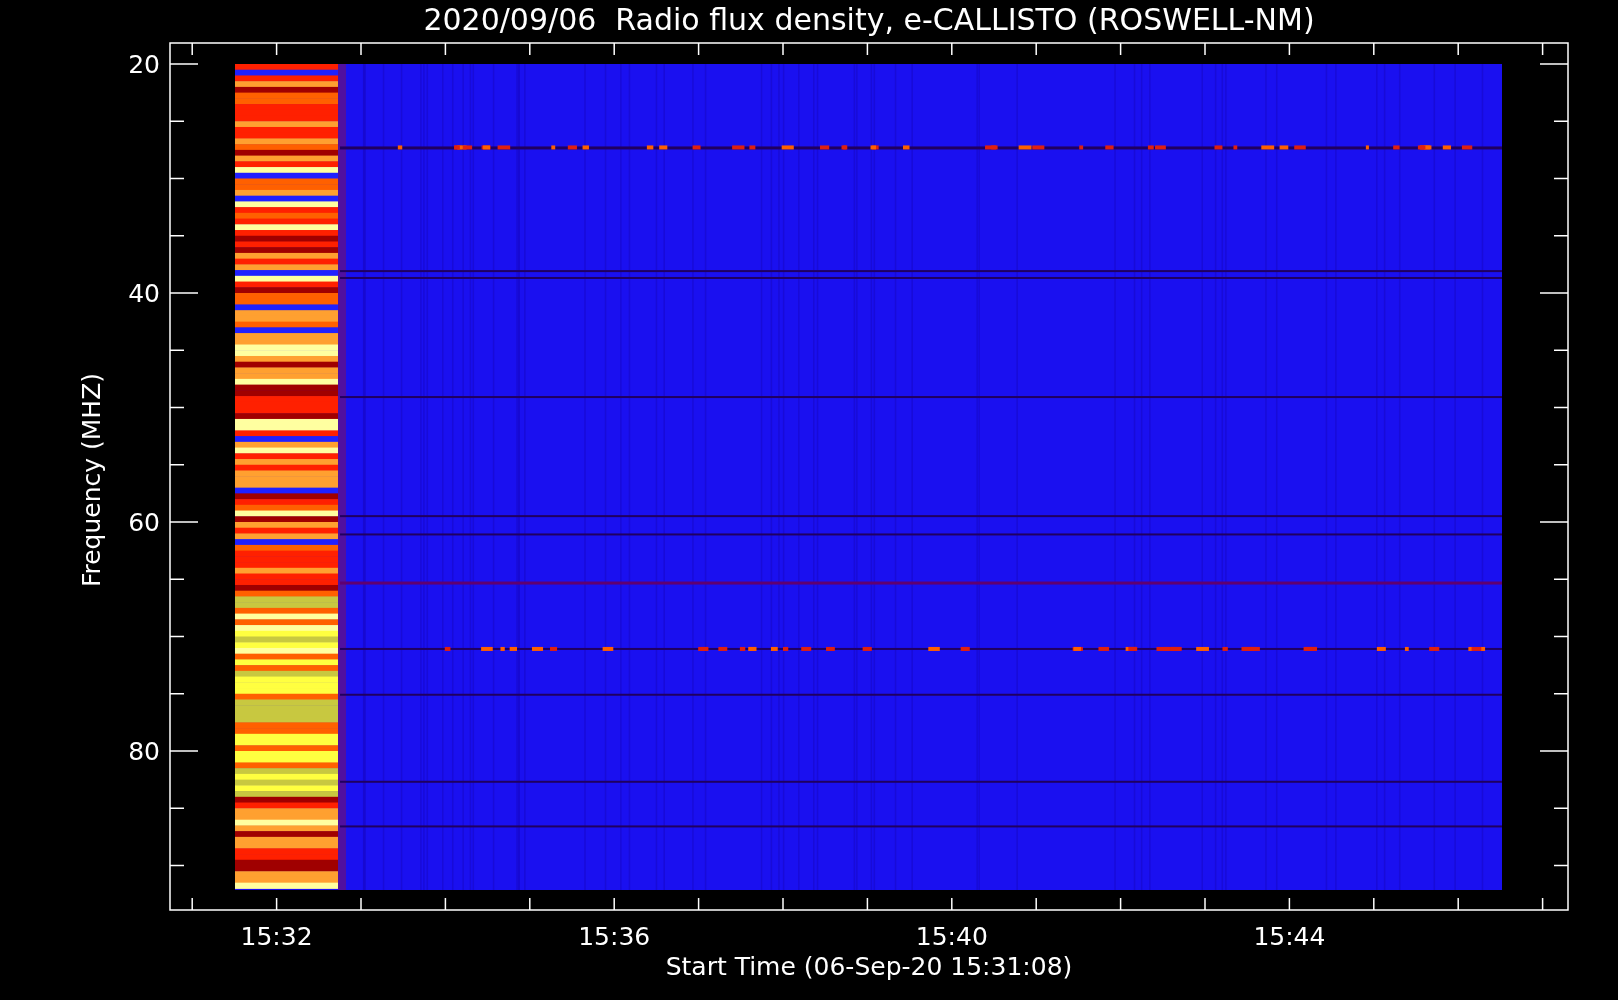 The width and height of the screenshot is (1618, 1000). Describe the element at coordinates (91, 480) in the screenshot. I see `y-axis-title: Frequency (MHZ)` at that location.